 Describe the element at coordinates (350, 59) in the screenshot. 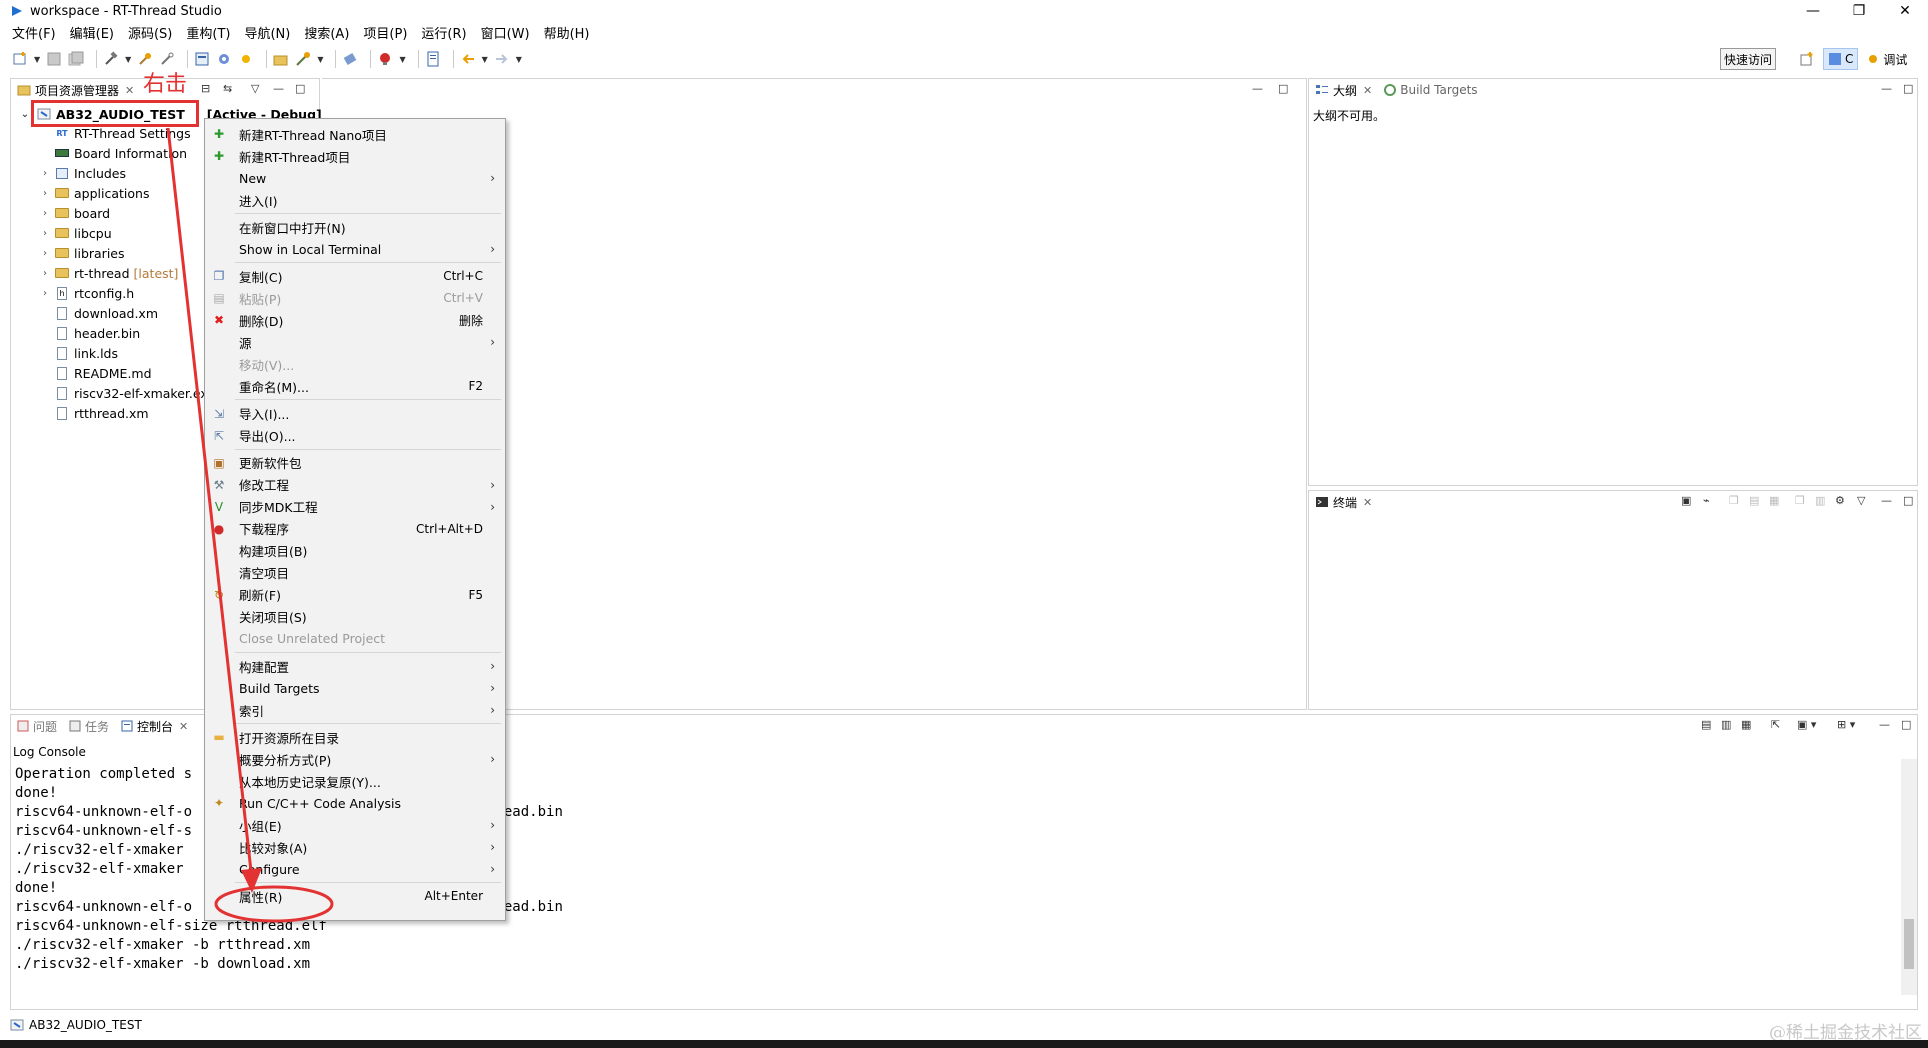

I see `eraser-icon` at that location.